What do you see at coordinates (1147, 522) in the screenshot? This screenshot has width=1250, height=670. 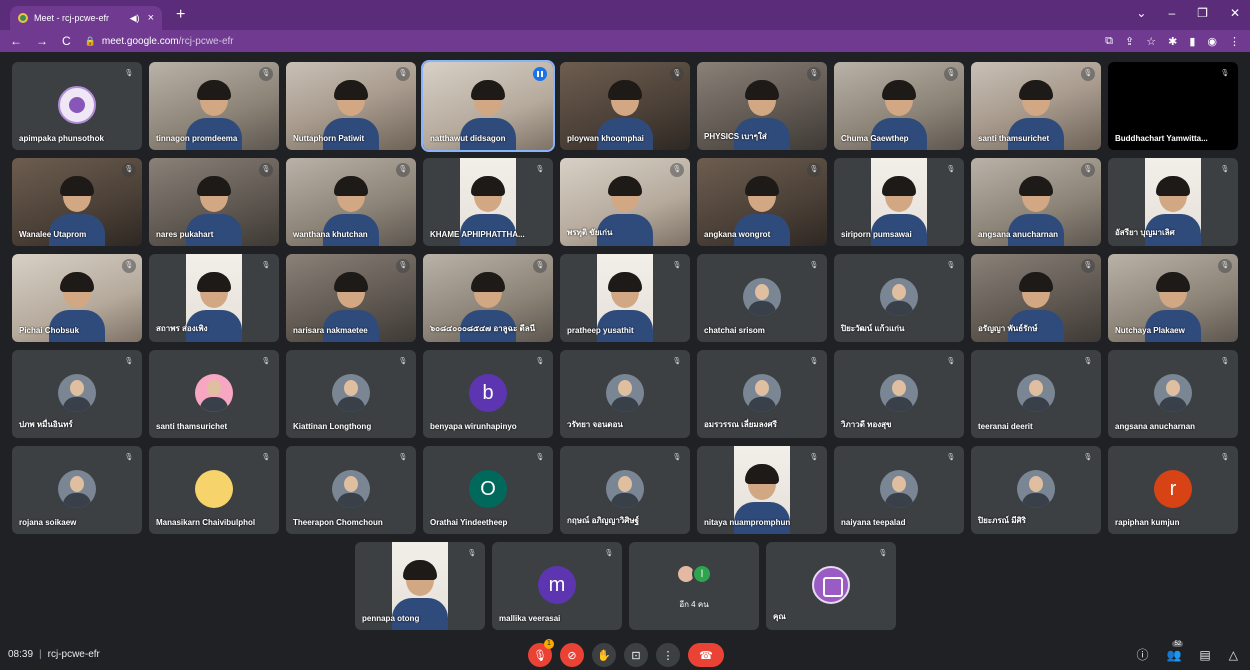 I see `participant-name: rapiphan kumjun` at bounding box center [1147, 522].